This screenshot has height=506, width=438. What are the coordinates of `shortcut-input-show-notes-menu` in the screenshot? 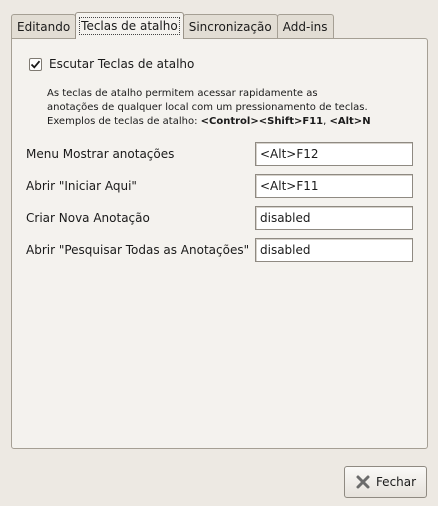 It's located at (334, 154).